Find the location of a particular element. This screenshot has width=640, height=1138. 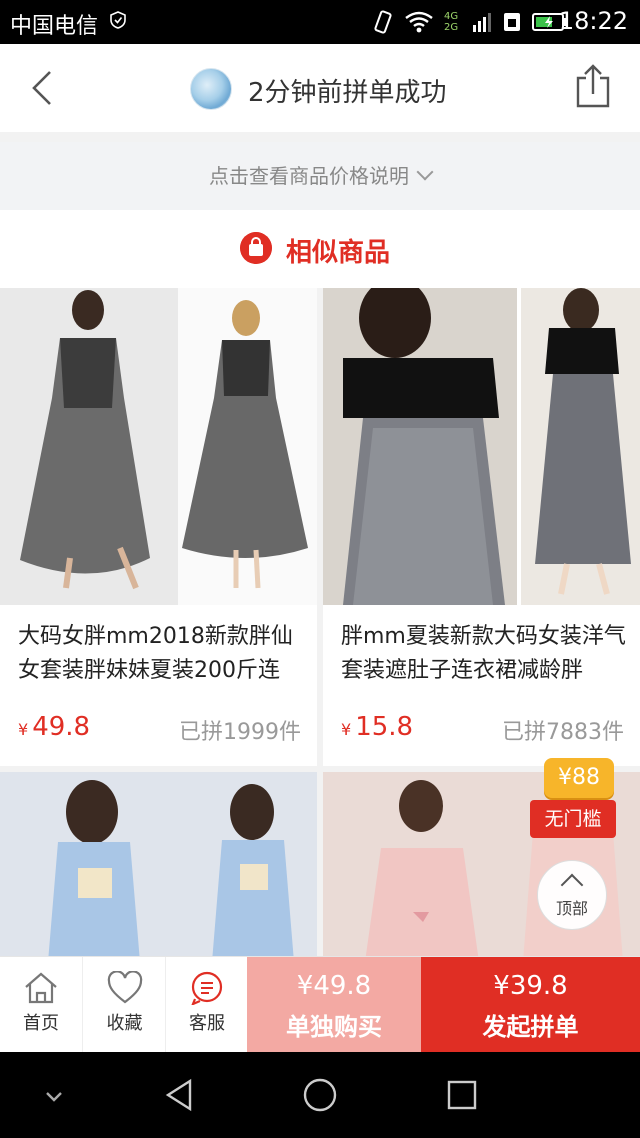

coupon-amount: ¥88 is located at coordinates (579, 778).